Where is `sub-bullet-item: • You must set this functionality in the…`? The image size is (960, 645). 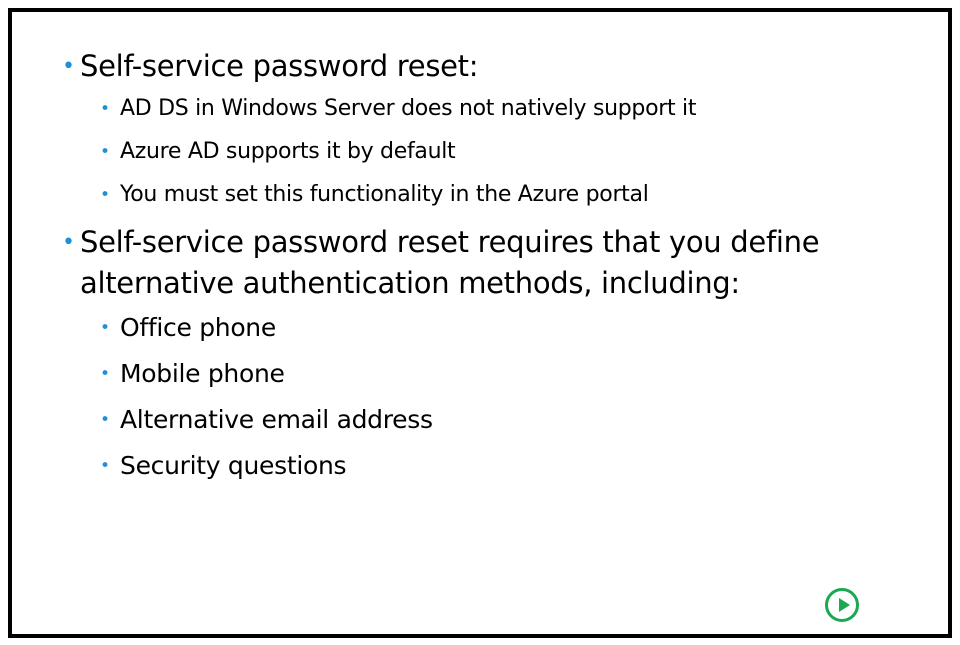 sub-bullet-item: • You must set this functionality in the… is located at coordinates (511, 195).